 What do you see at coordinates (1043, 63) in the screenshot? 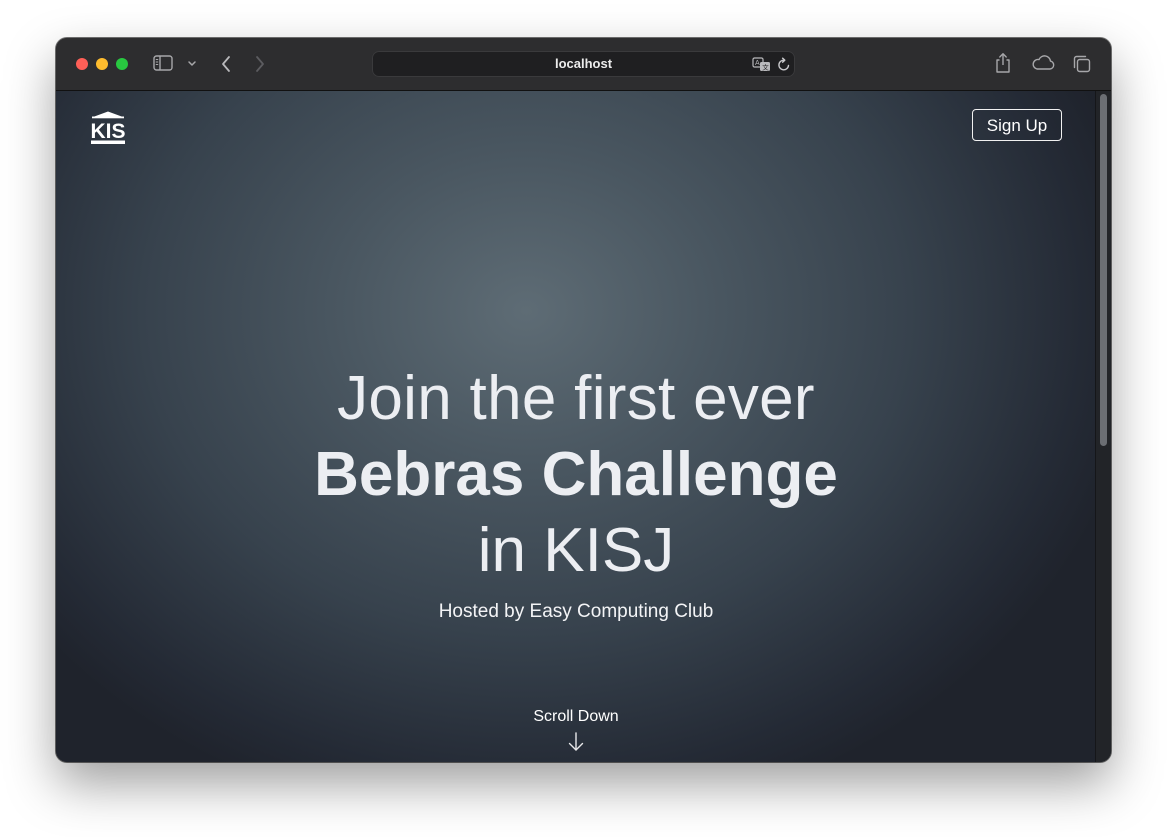
I see `cloud-icon` at bounding box center [1043, 63].